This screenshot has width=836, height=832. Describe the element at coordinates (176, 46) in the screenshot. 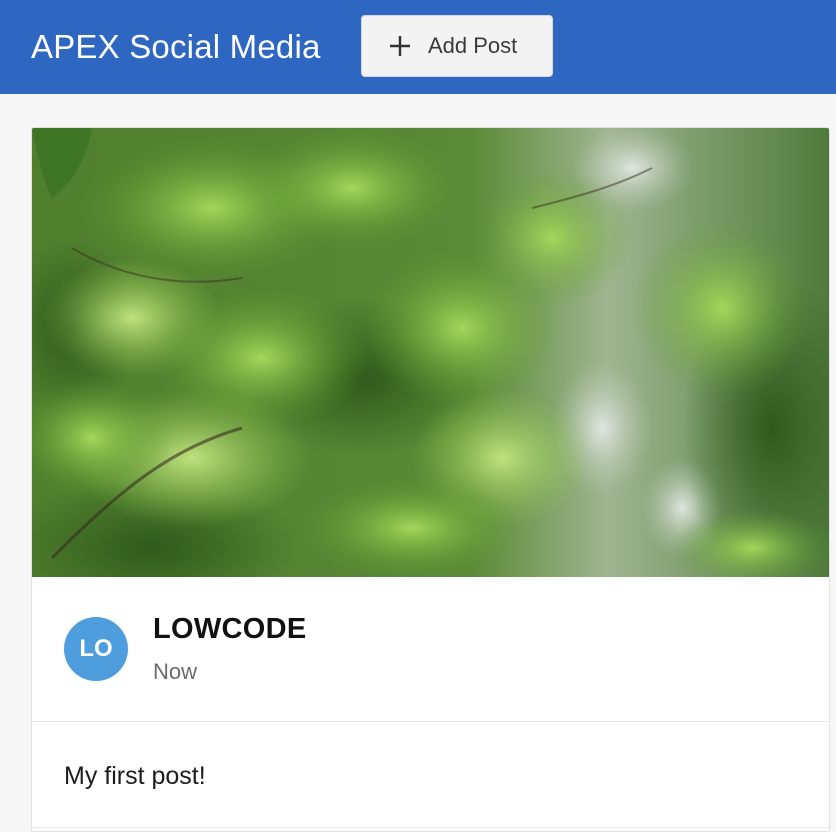

I see `app-title: APEX Social Media` at that location.